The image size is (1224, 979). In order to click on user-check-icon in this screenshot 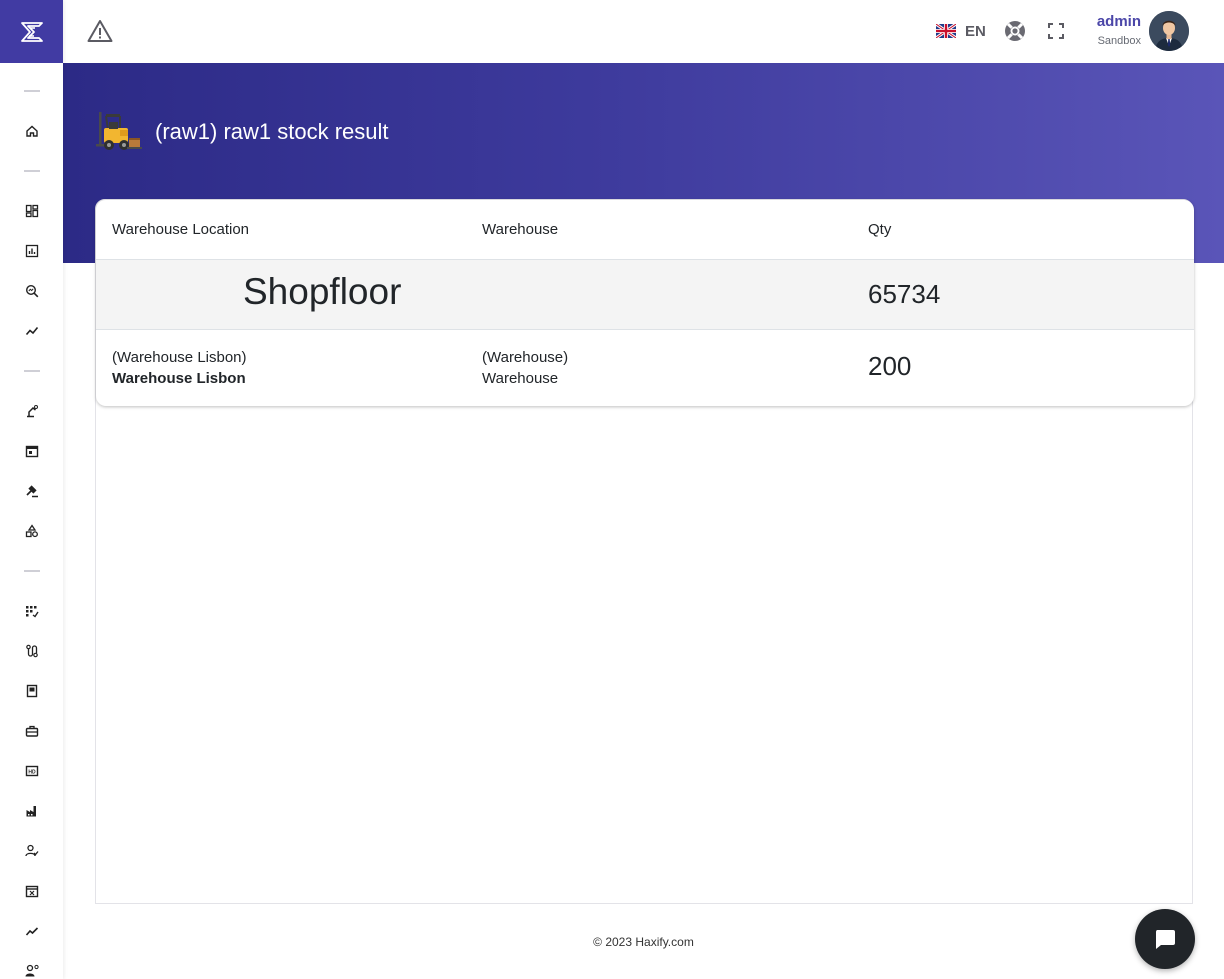, I will do `click(32, 851)`.